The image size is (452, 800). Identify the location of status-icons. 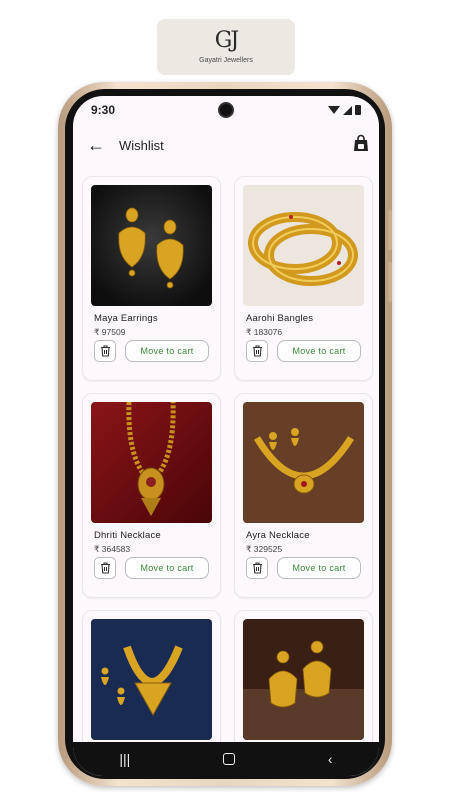
(344, 110).